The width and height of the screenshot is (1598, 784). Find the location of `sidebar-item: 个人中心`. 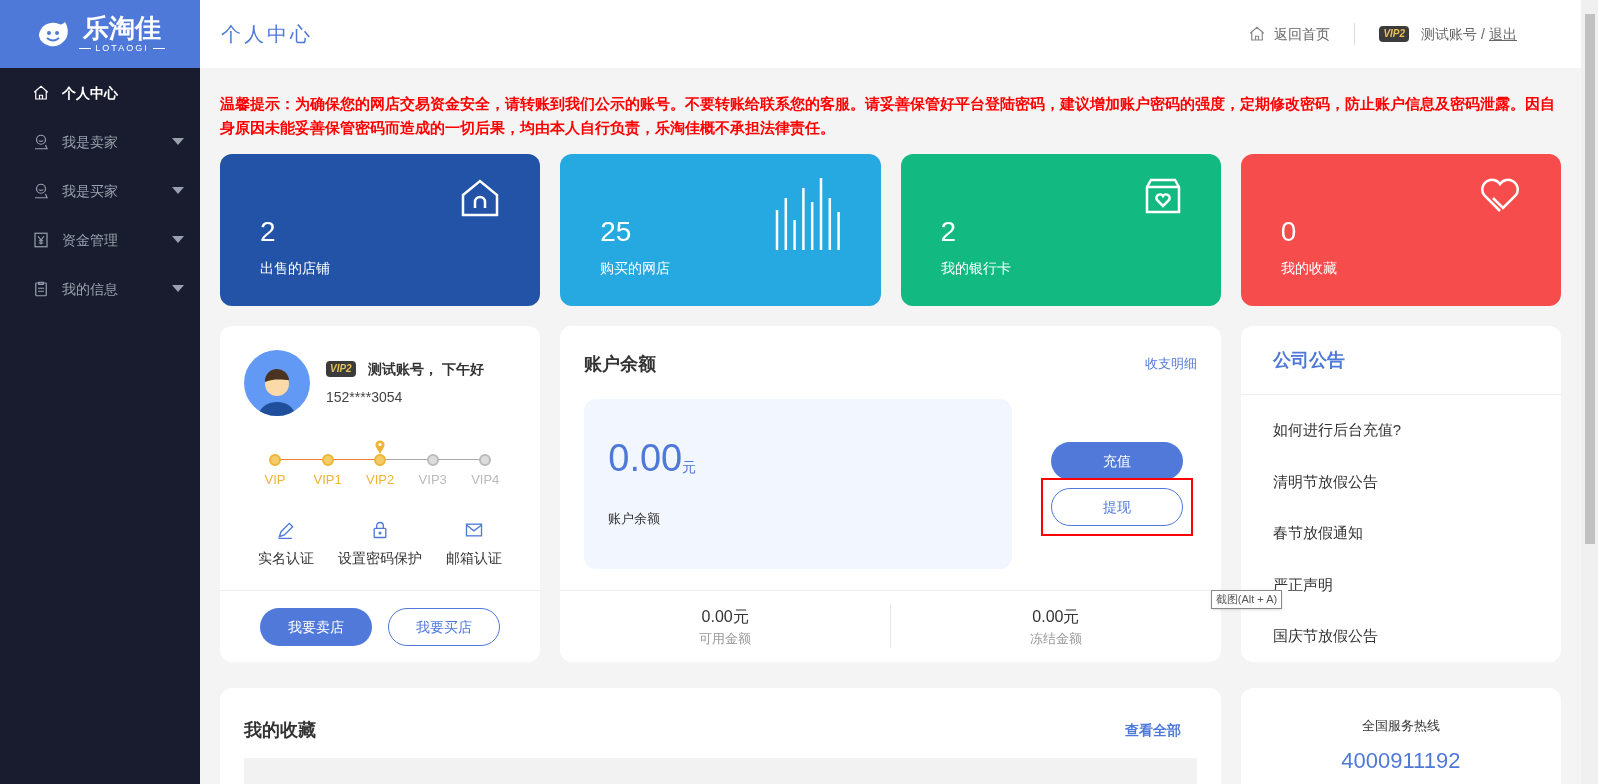

sidebar-item: 个人中心 is located at coordinates (100, 92).